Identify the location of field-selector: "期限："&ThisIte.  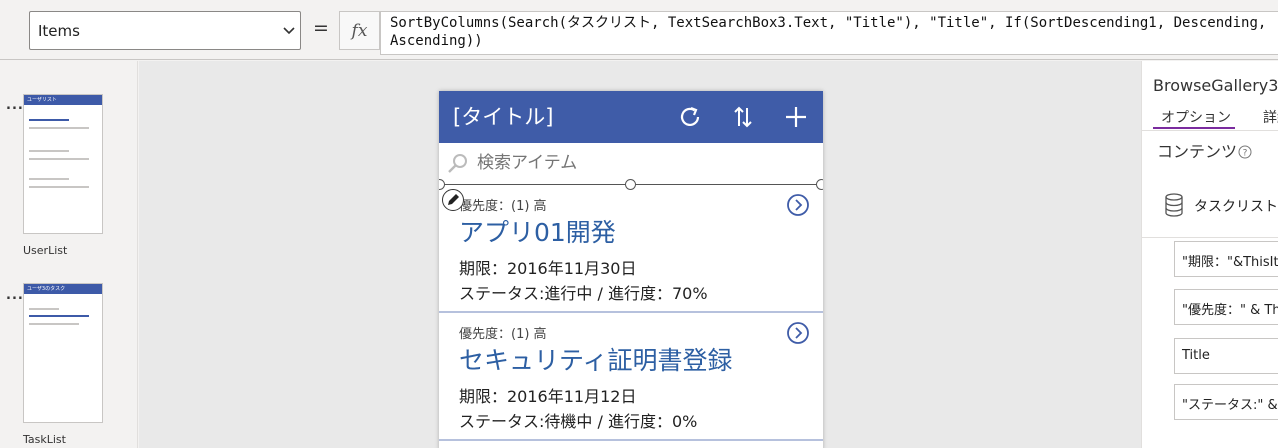
(1226, 259).